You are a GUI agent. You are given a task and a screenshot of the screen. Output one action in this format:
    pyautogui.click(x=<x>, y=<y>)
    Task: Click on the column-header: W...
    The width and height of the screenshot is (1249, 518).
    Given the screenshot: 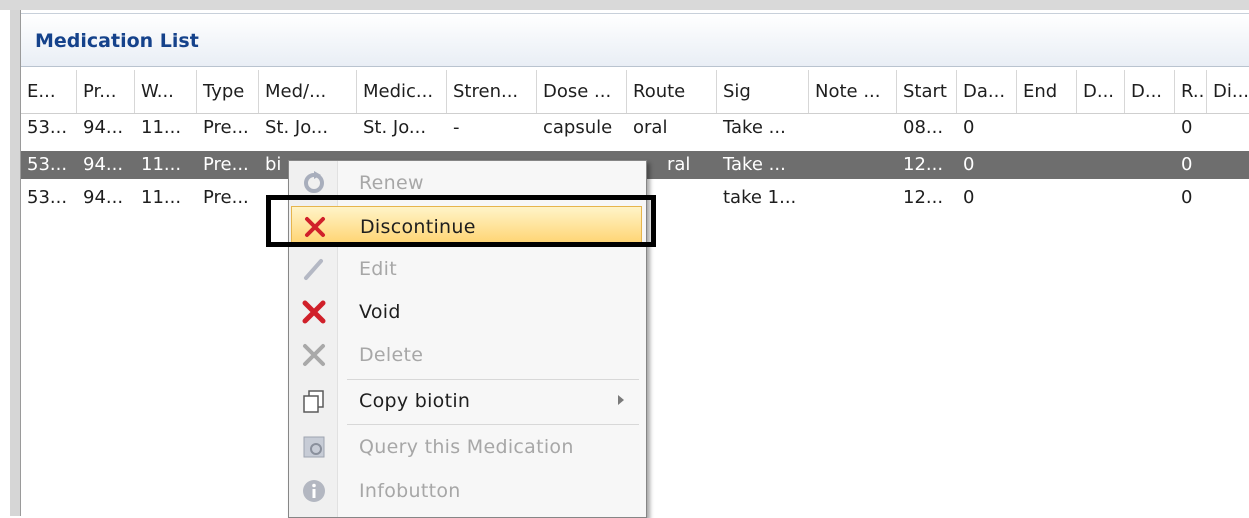 What is the action you would take?
    pyautogui.click(x=166, y=91)
    